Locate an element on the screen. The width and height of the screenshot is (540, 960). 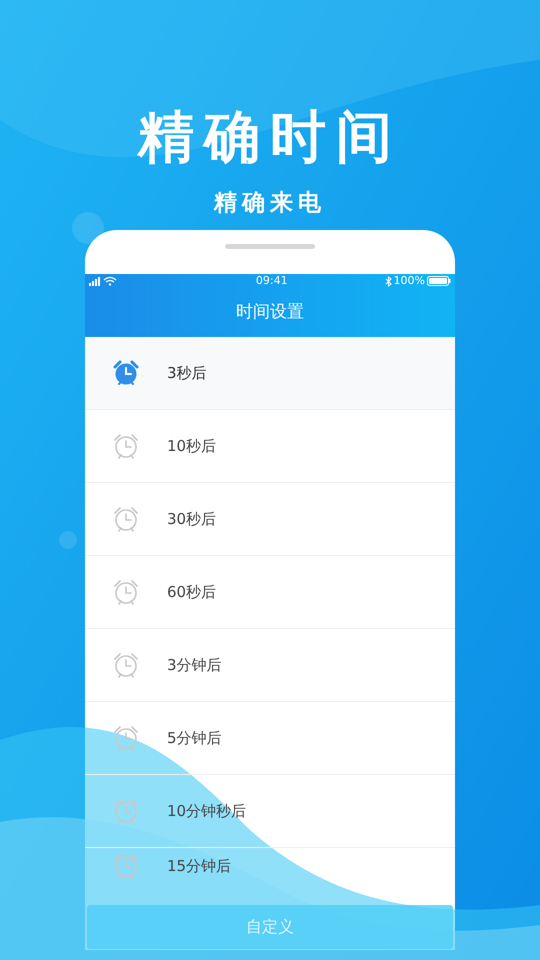
option-label: 5分钟后 is located at coordinates (194, 738).